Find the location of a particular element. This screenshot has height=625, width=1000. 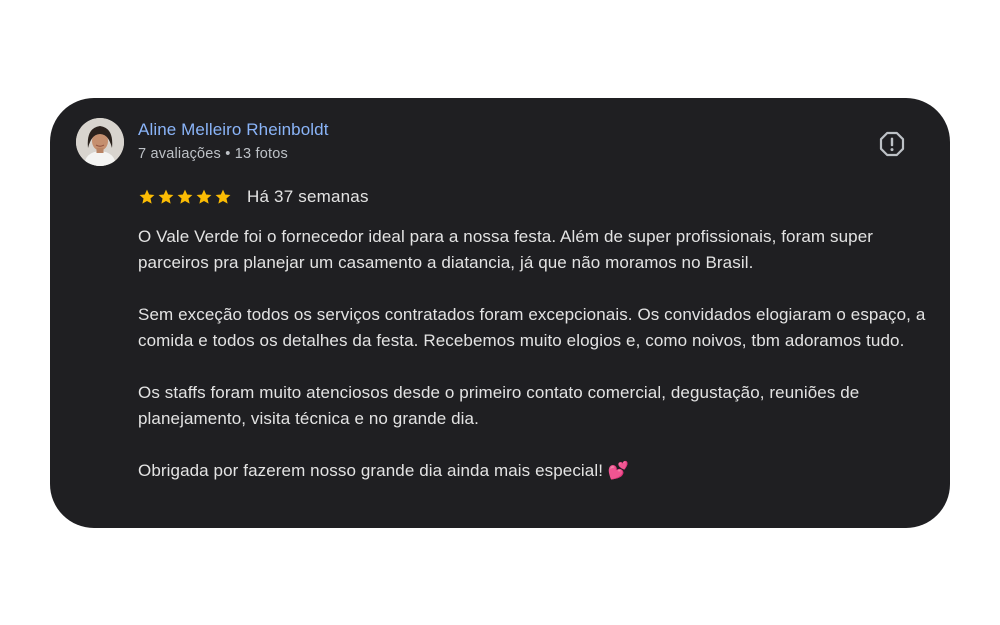

profile-photo is located at coordinates (100, 142).